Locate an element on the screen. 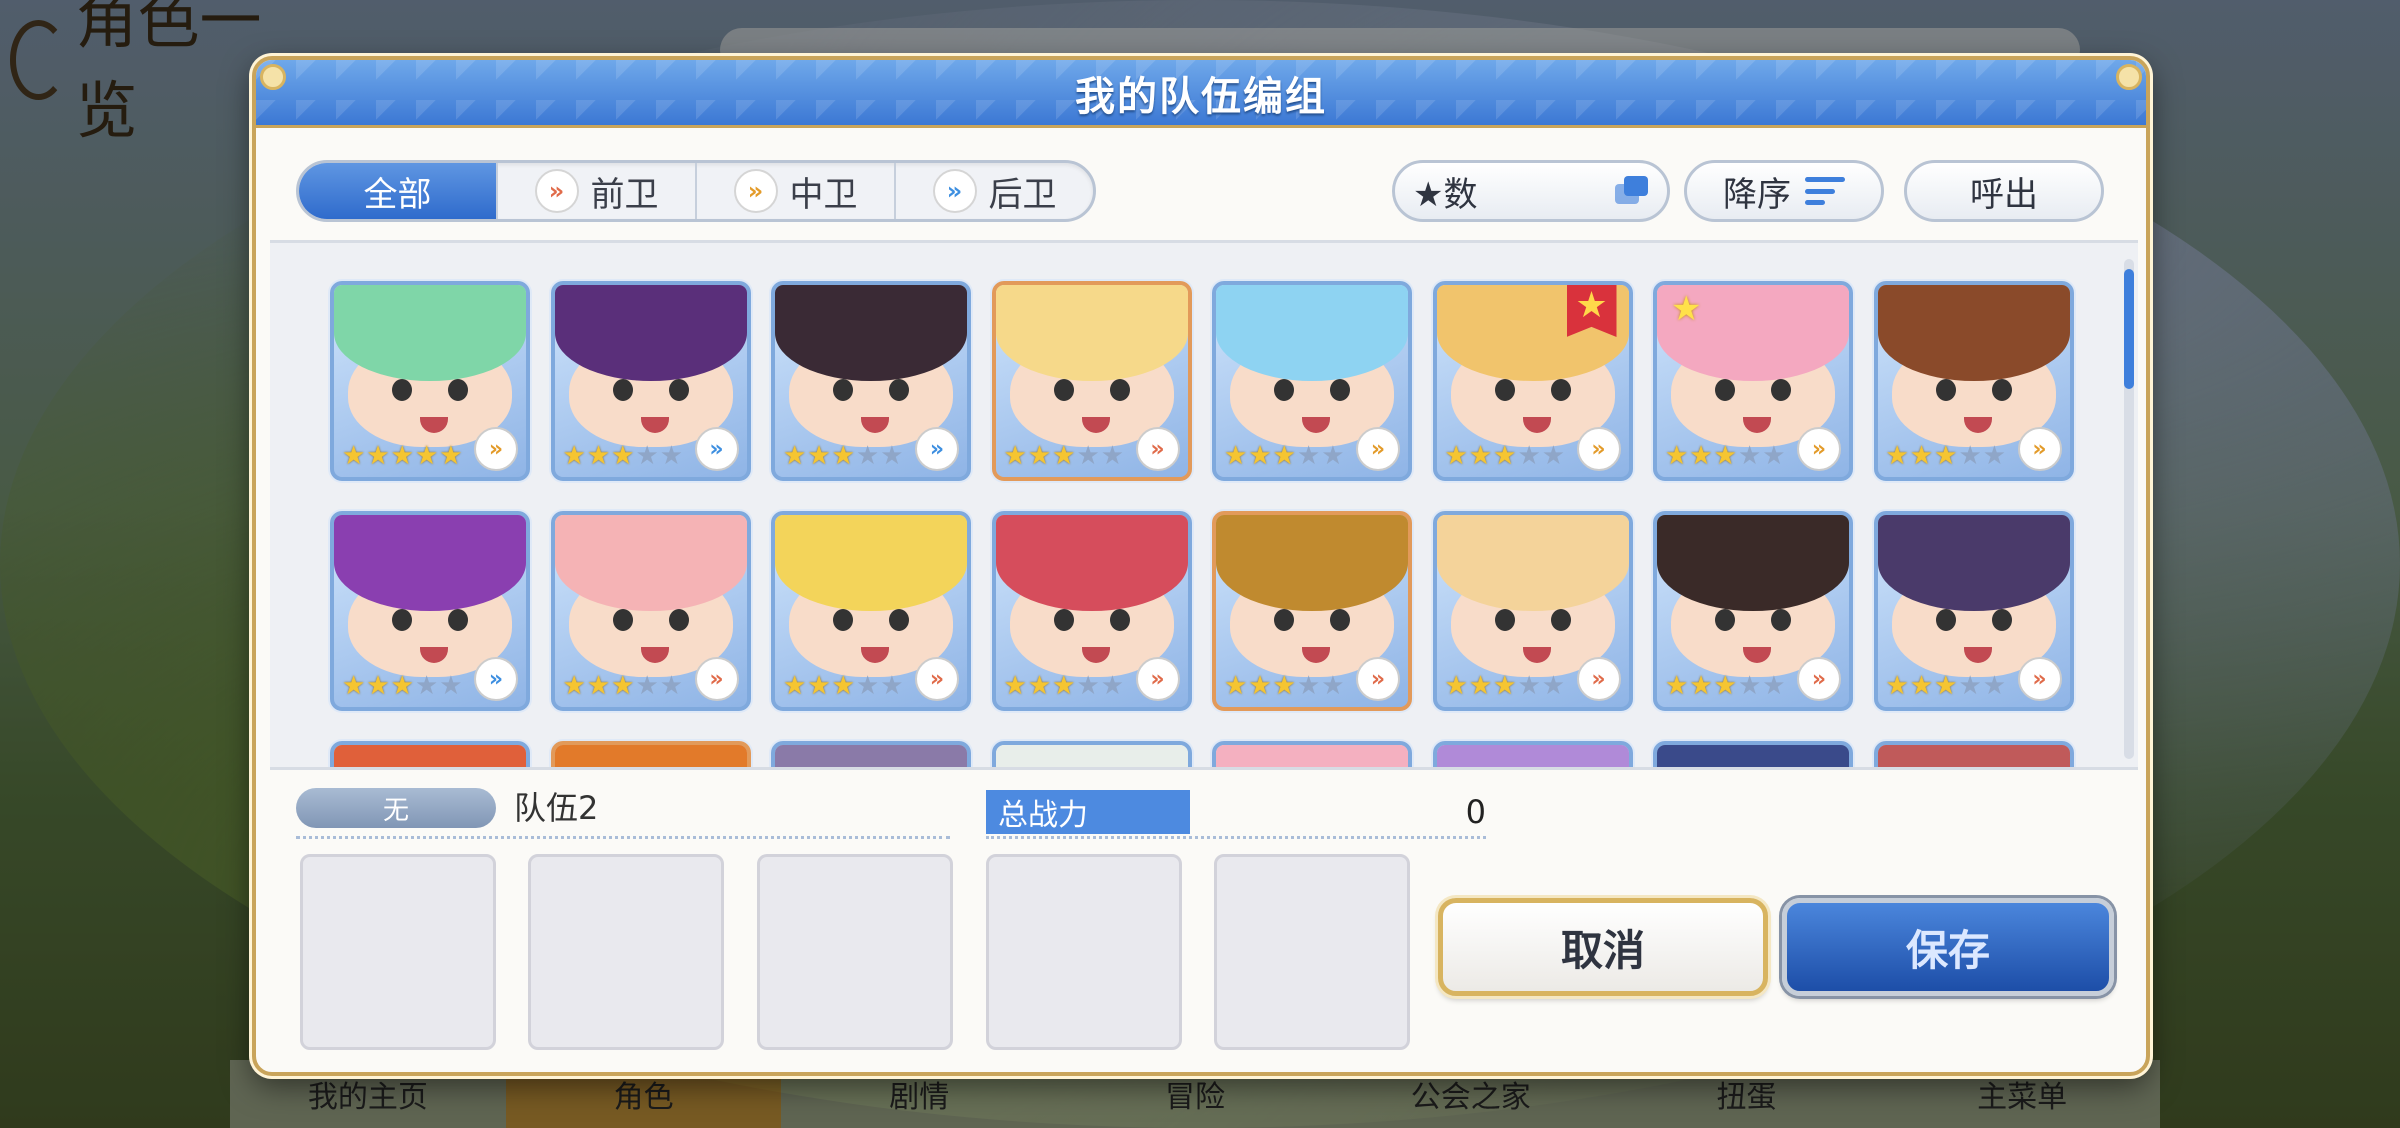  corner-ornament-icon is located at coordinates (2129, 77).